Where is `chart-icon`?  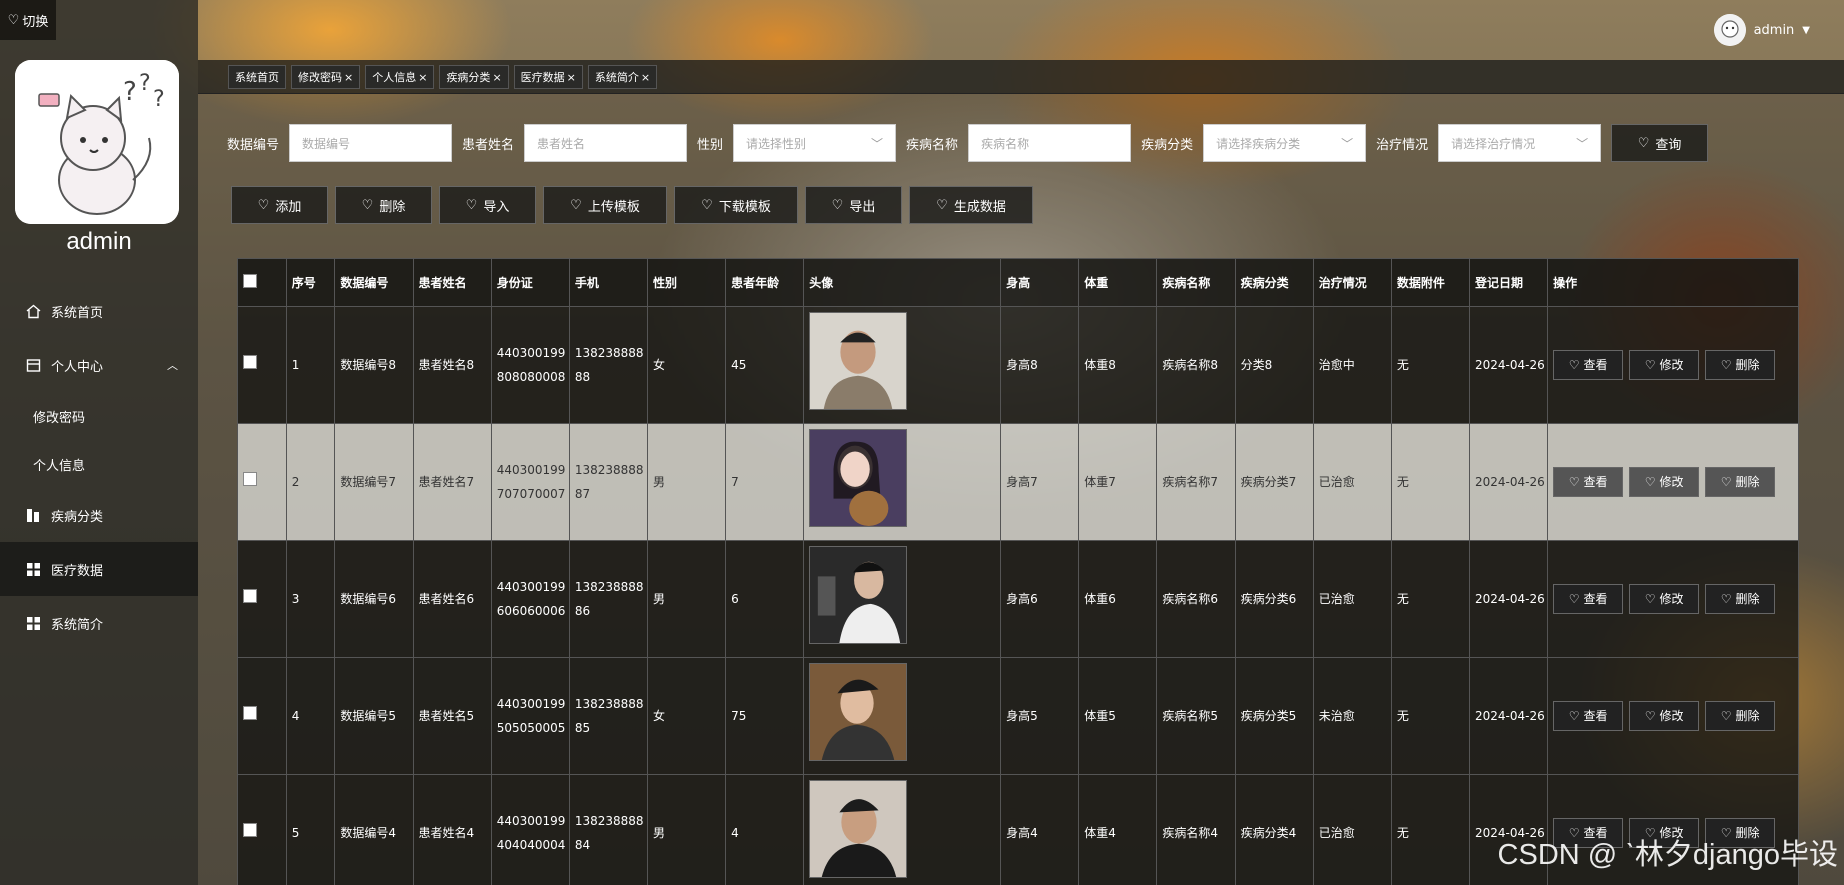 chart-icon is located at coordinates (33, 515).